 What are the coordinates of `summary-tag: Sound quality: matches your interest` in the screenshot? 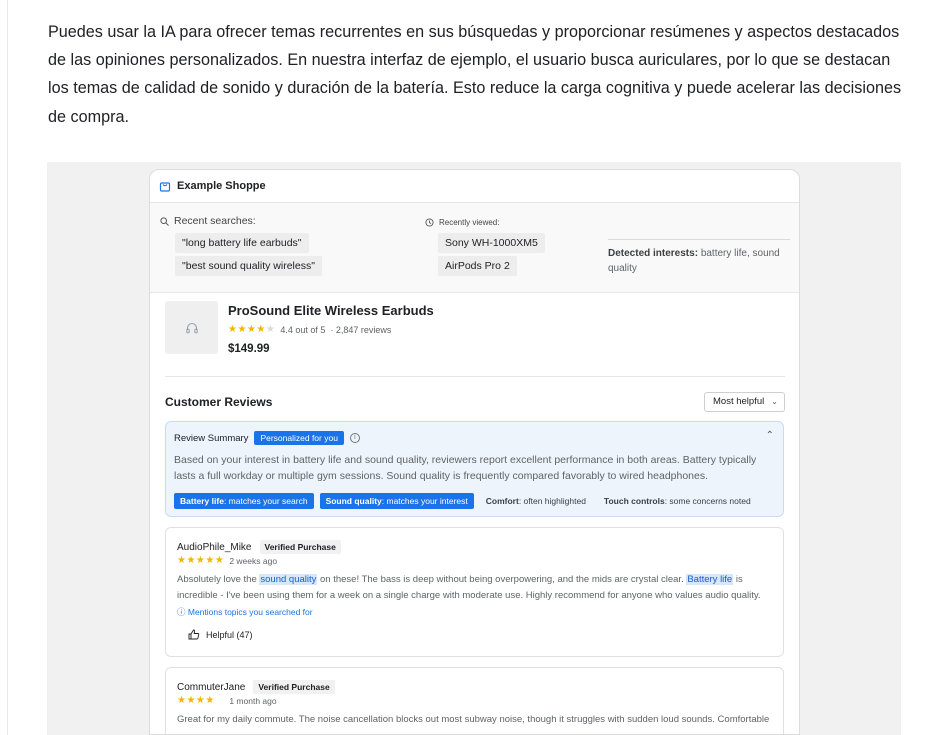 It's located at (396, 501).